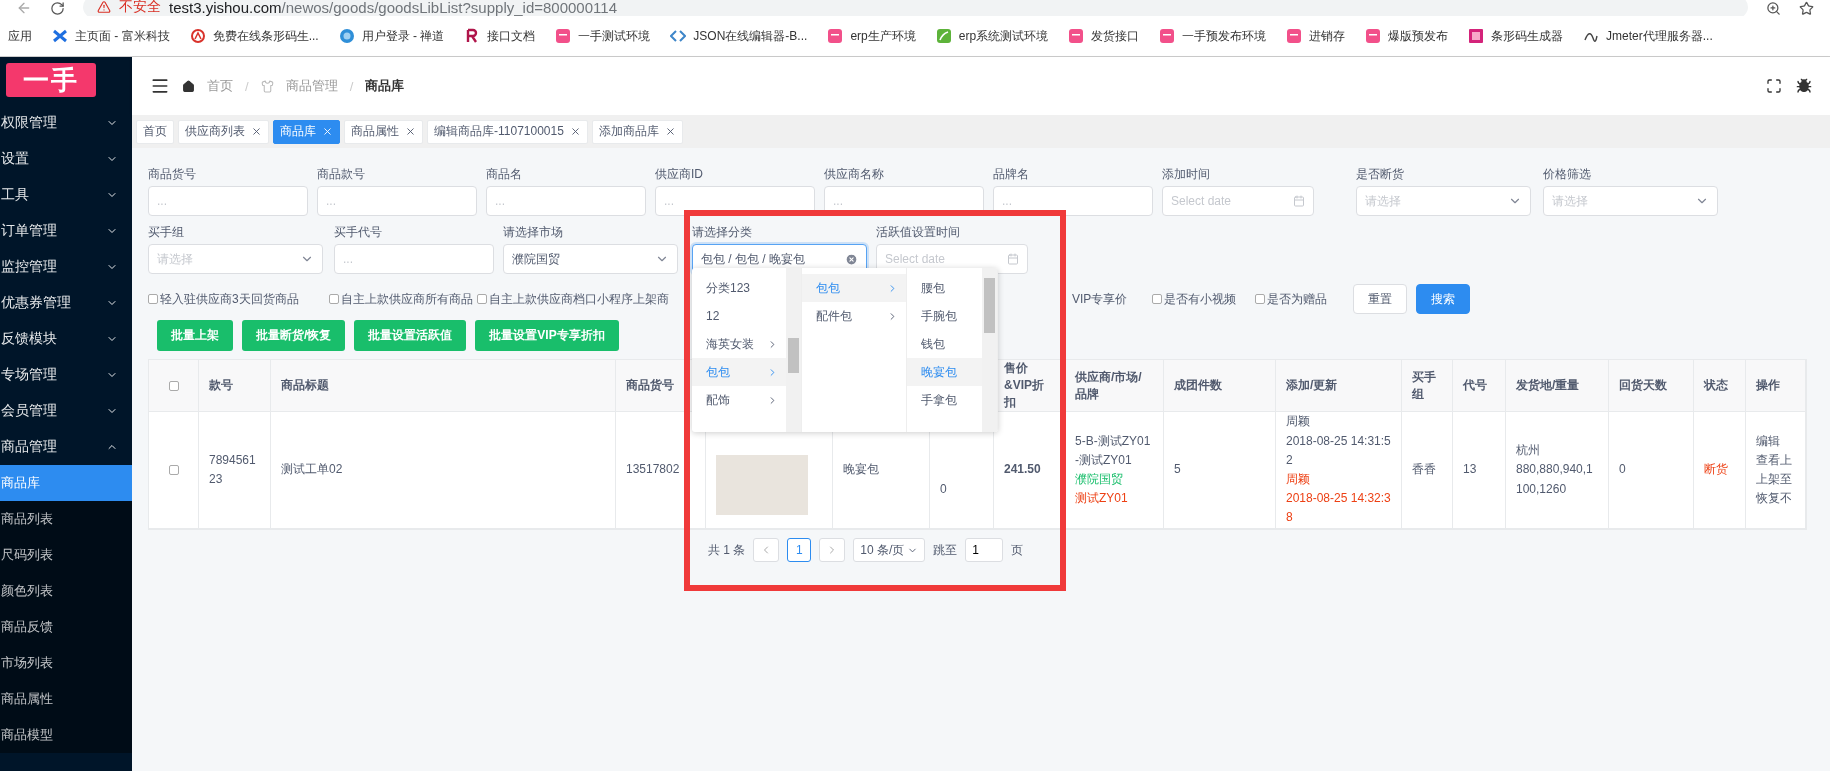 This screenshot has width=1830, height=771. I want to click on menu-icon, so click(160, 86).